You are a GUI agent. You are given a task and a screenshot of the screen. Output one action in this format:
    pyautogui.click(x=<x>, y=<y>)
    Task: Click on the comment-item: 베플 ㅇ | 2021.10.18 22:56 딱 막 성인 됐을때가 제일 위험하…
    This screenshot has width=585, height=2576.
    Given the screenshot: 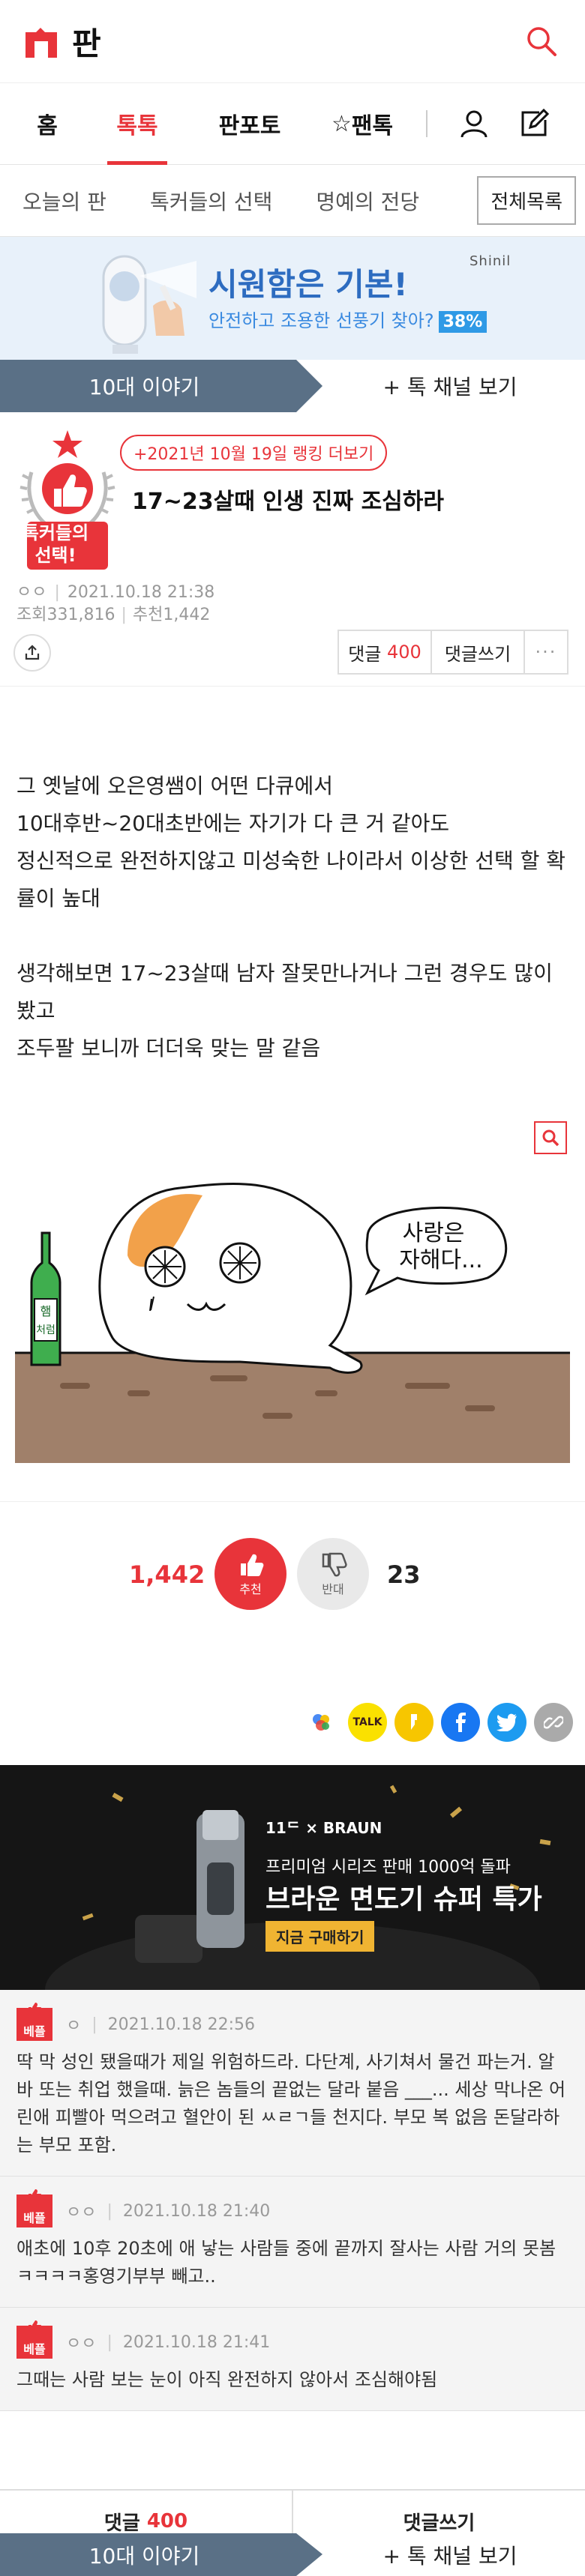 What is the action you would take?
    pyautogui.click(x=292, y=2084)
    